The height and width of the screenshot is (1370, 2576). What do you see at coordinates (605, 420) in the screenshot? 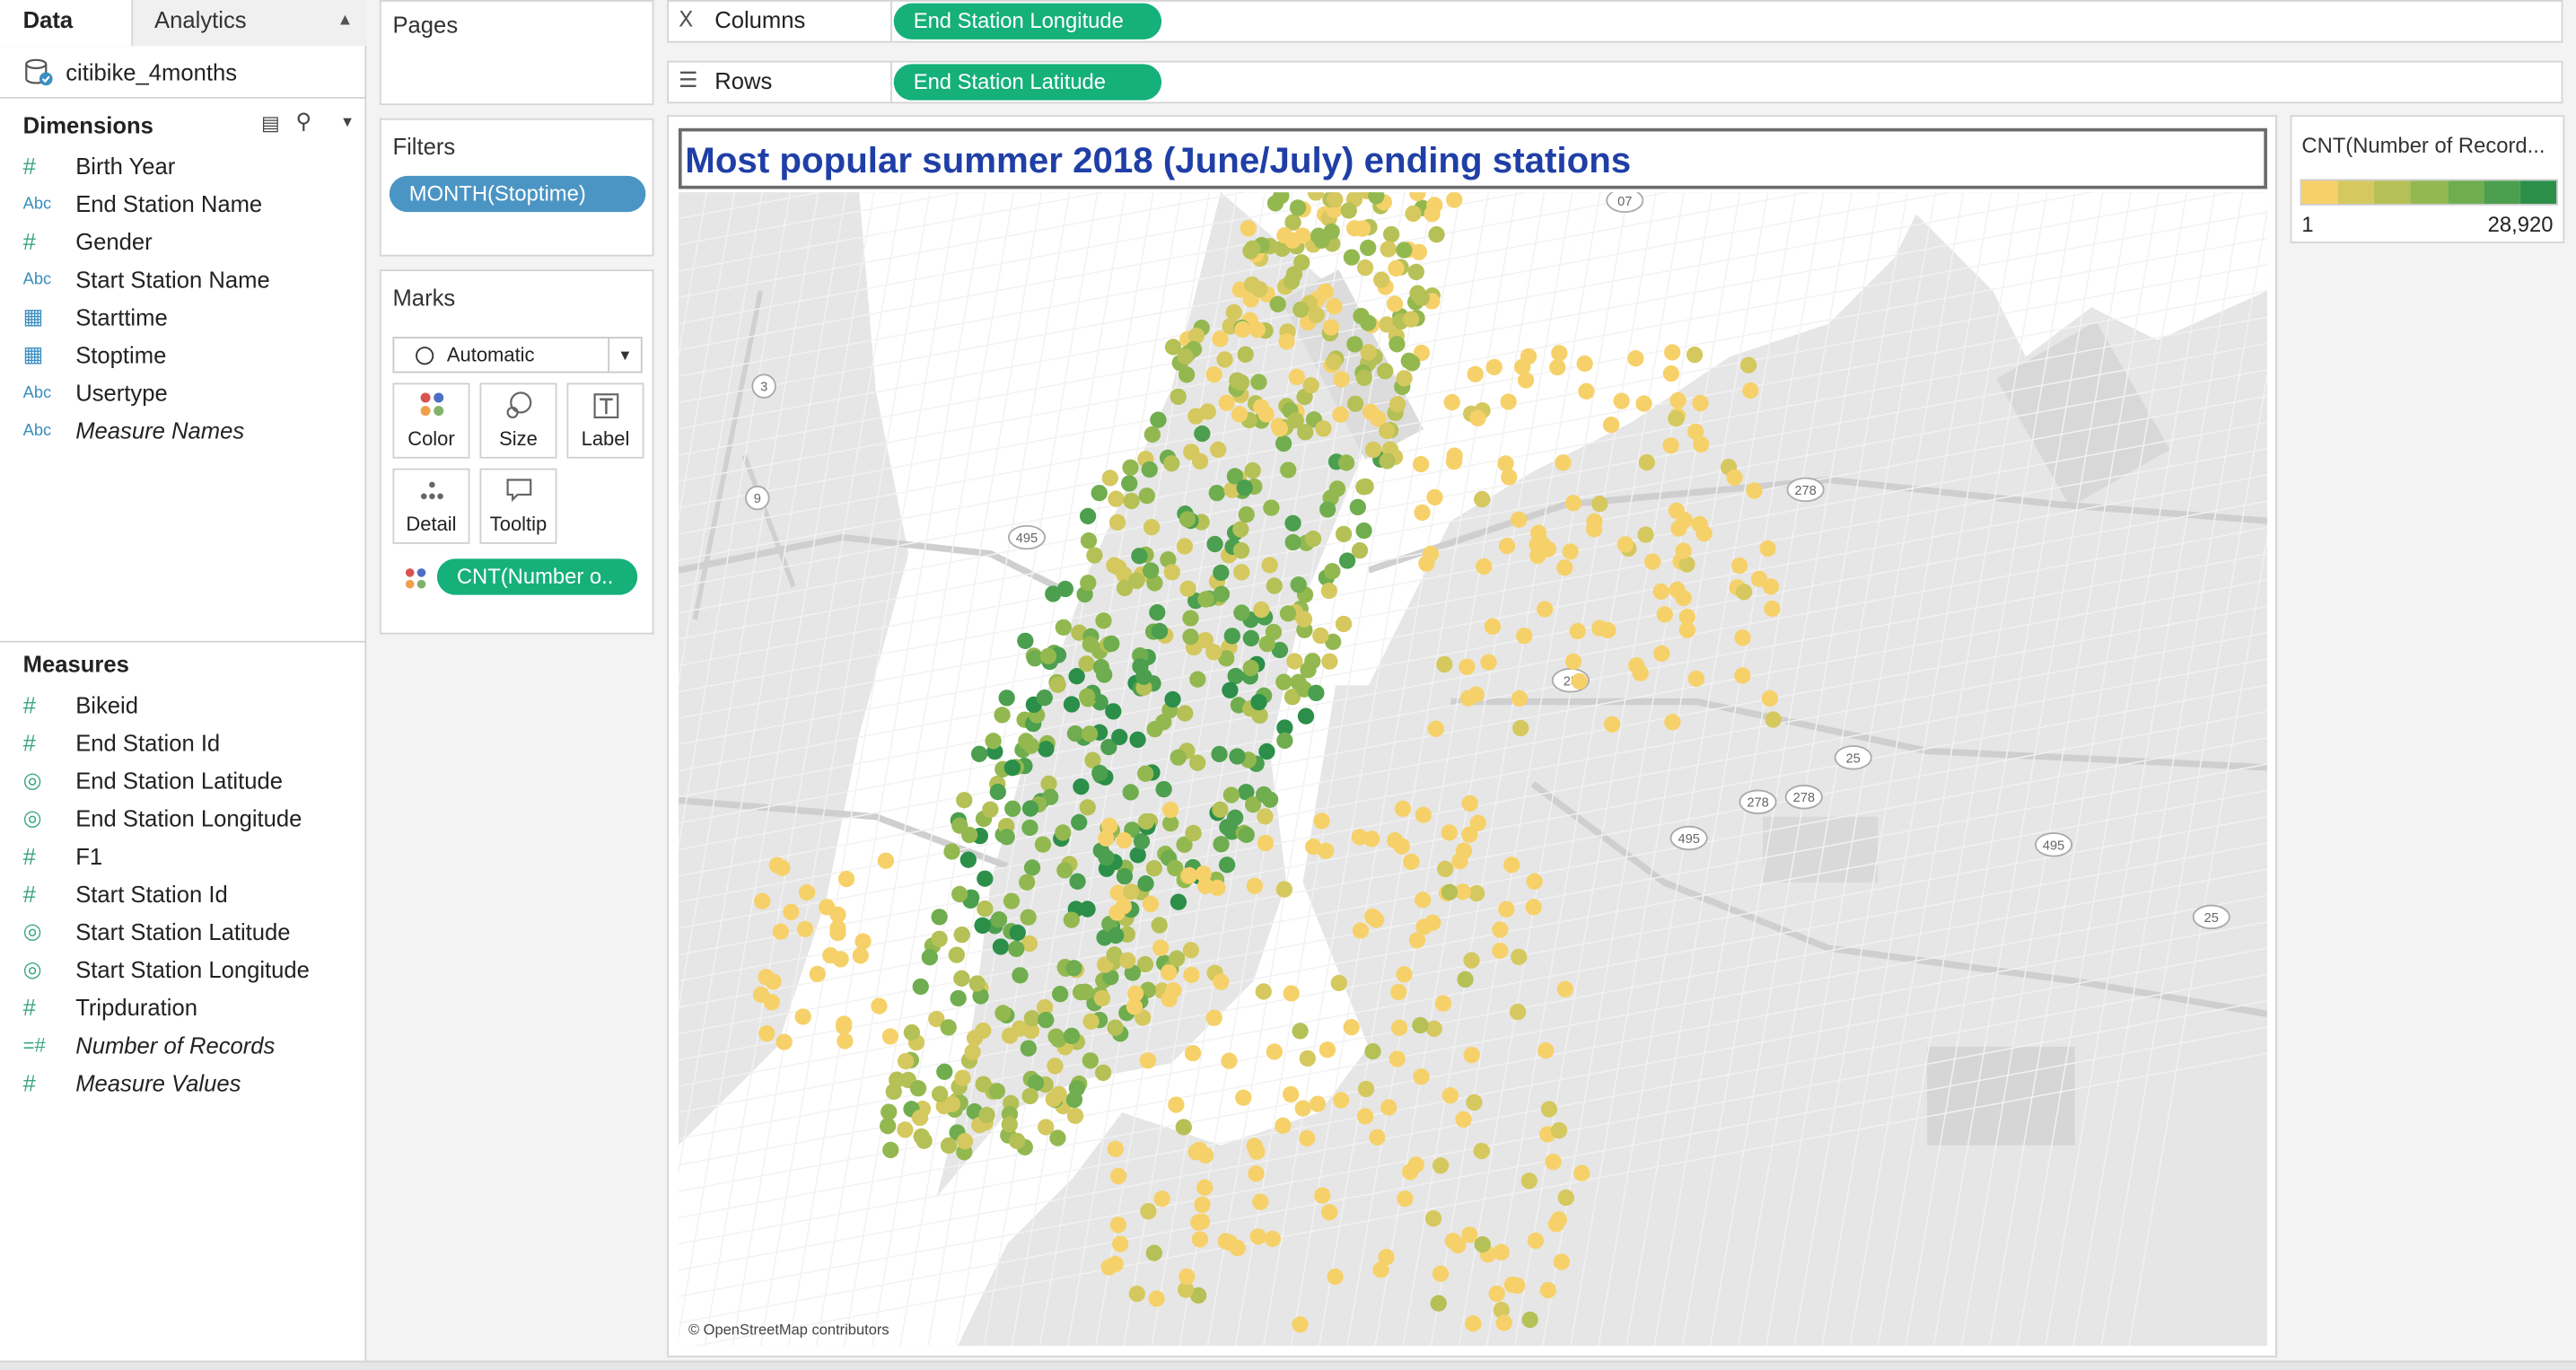
I see `label-button: Label` at bounding box center [605, 420].